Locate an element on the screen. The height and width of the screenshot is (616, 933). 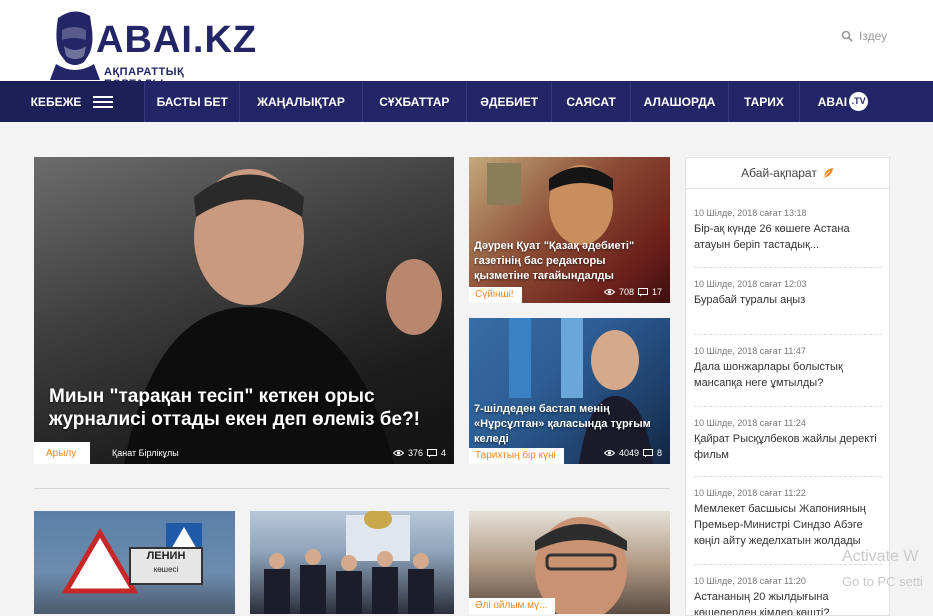
site-header: ABAI.KZ АҚПАРАТТЫҚ ПОРТАЛЫ Іздеу is located at coordinates (466, 45).